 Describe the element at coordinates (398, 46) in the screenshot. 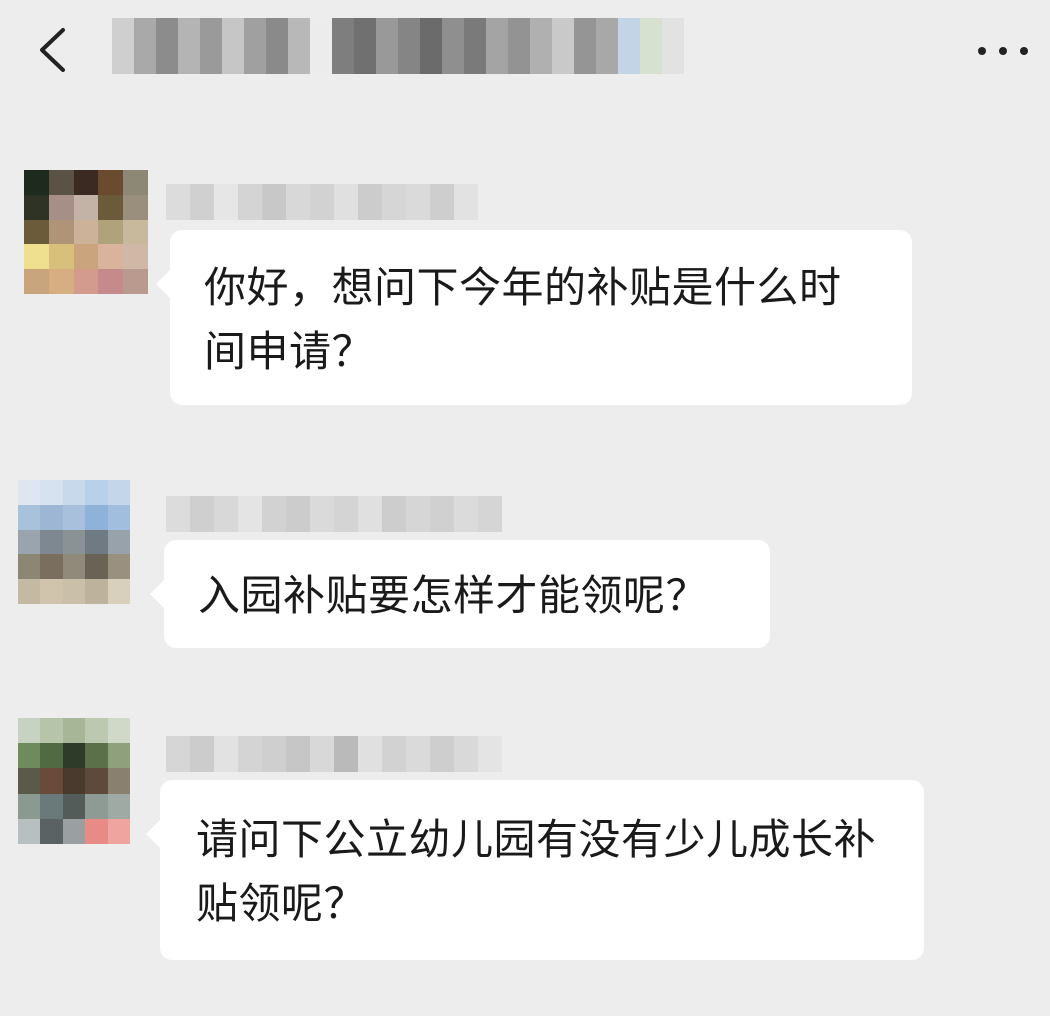

I see `chat-title-pixelated` at that location.